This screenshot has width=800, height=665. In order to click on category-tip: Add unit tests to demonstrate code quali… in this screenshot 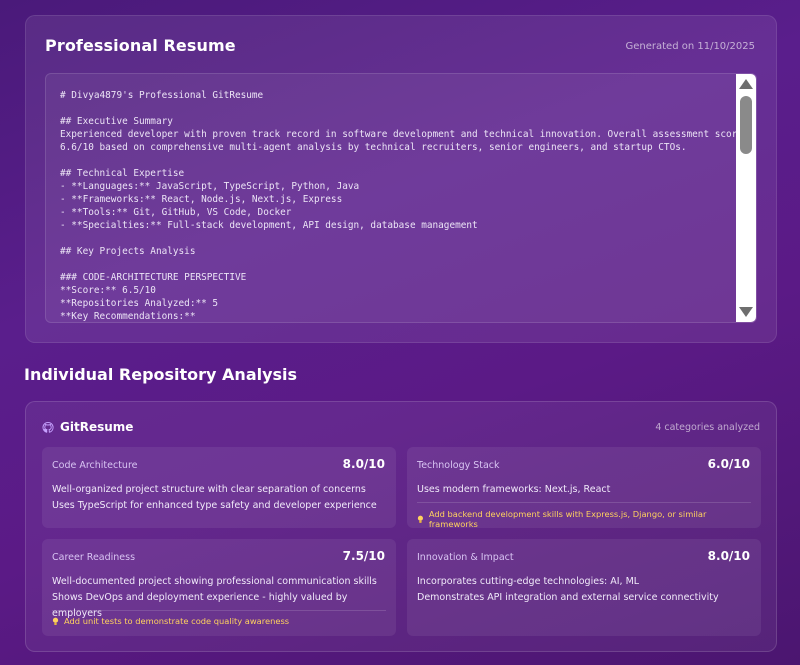, I will do `click(219, 621)`.